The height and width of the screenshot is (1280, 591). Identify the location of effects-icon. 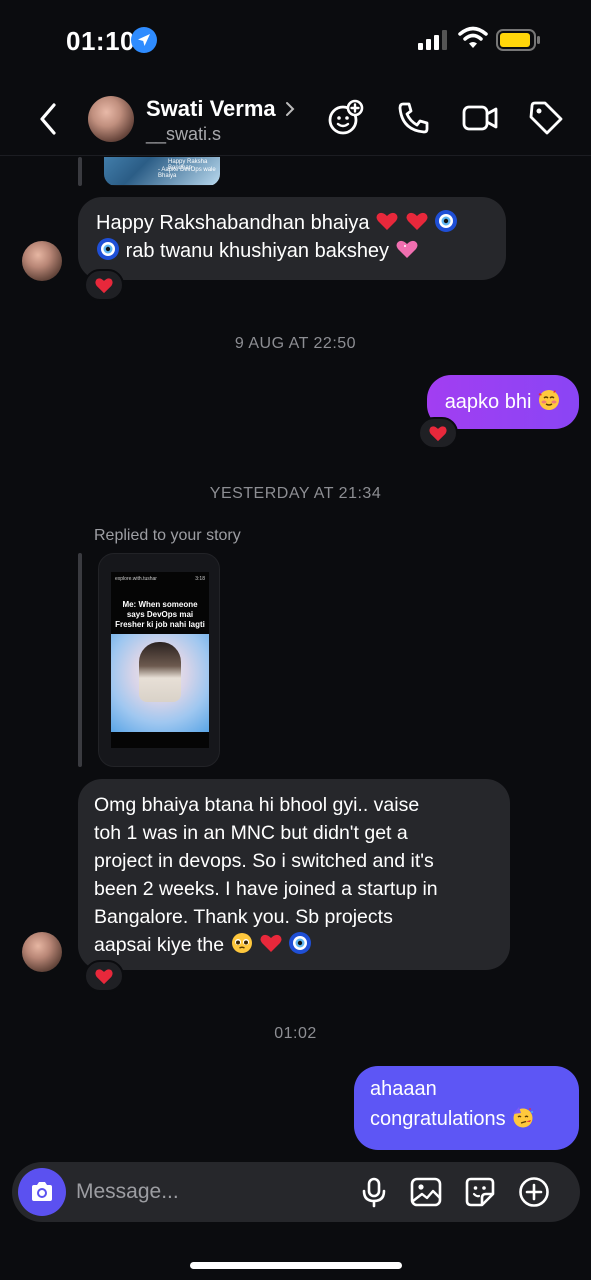
(346, 118).